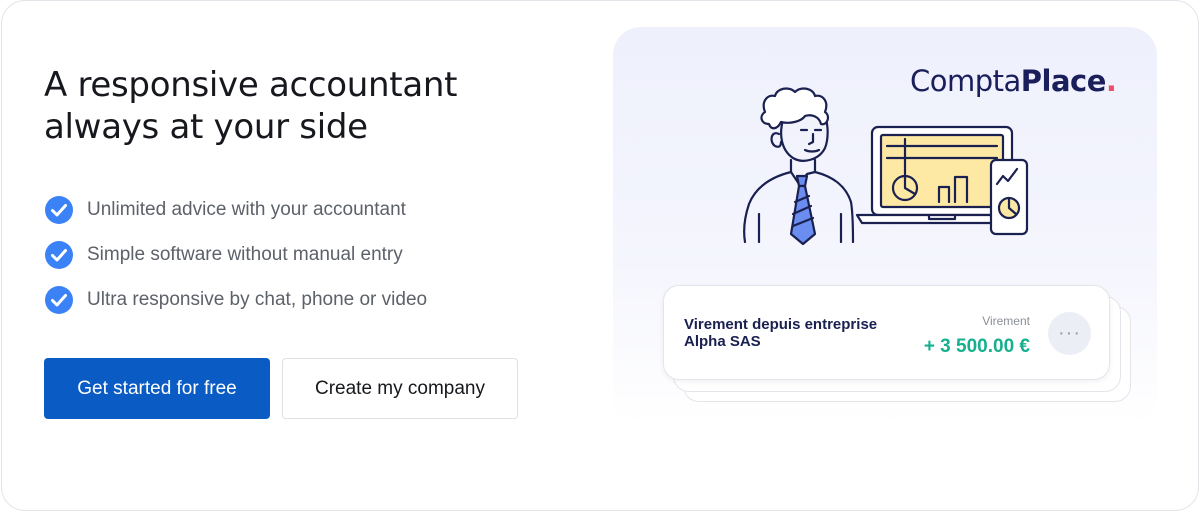 This screenshot has width=1203, height=518. Describe the element at coordinates (781, 333) in the screenshot. I see `transaction-title: Virement depuis entreprise Alpha SAS` at that location.